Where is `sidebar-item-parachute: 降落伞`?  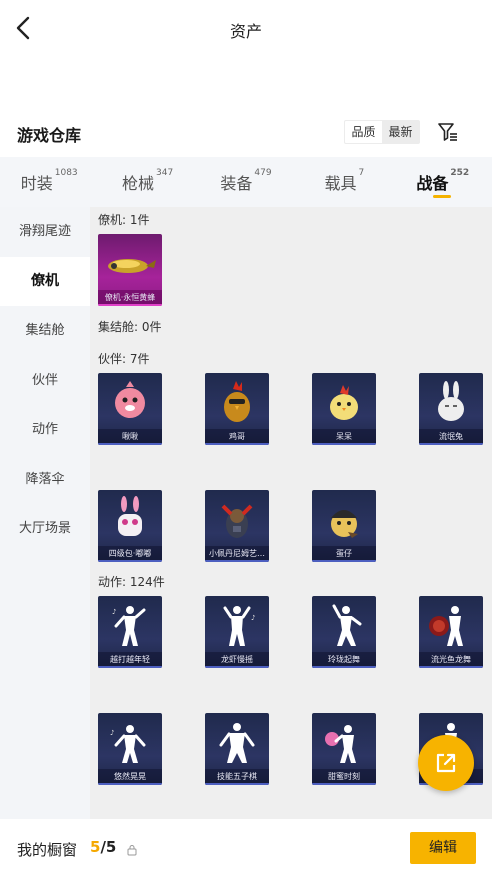 sidebar-item-parachute: 降落伞 is located at coordinates (45, 480).